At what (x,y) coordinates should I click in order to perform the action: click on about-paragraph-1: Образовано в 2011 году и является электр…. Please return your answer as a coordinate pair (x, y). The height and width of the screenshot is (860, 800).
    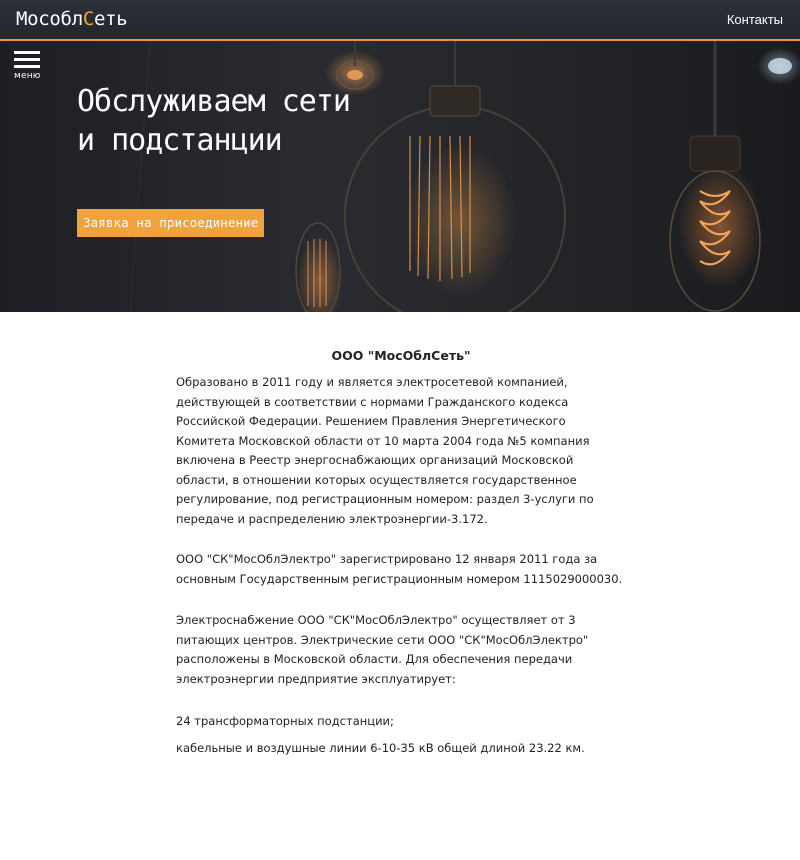
    Looking at the image, I should click on (385, 450).